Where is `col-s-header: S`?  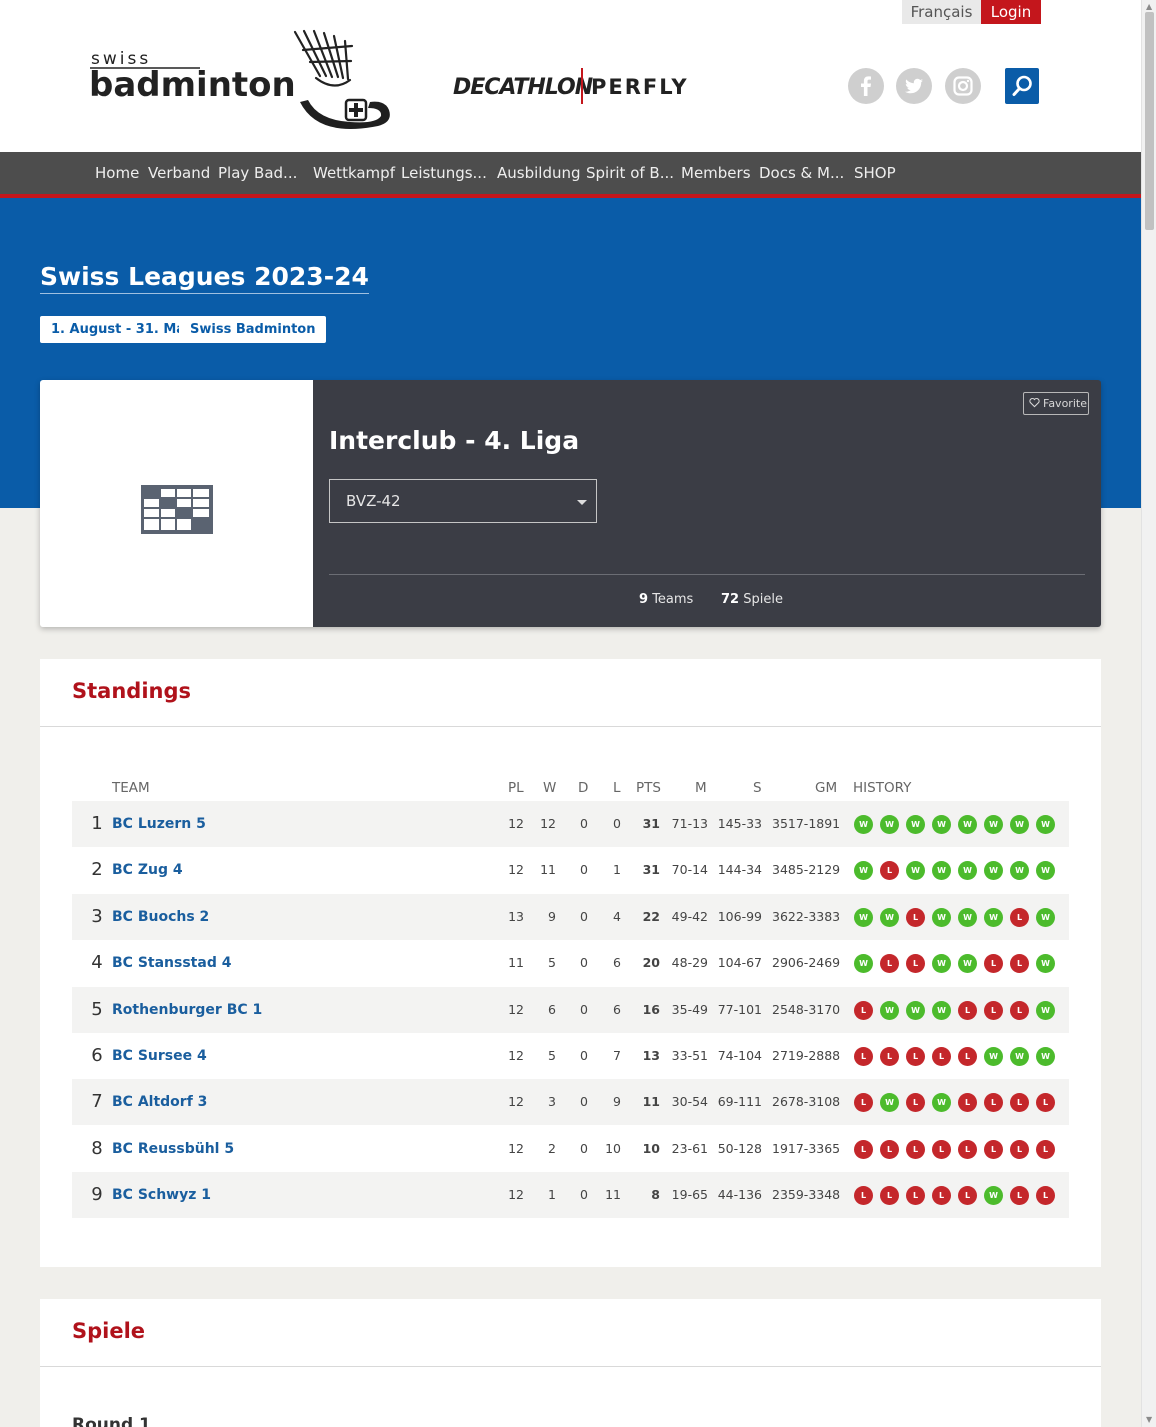 col-s-header: S is located at coordinates (757, 788).